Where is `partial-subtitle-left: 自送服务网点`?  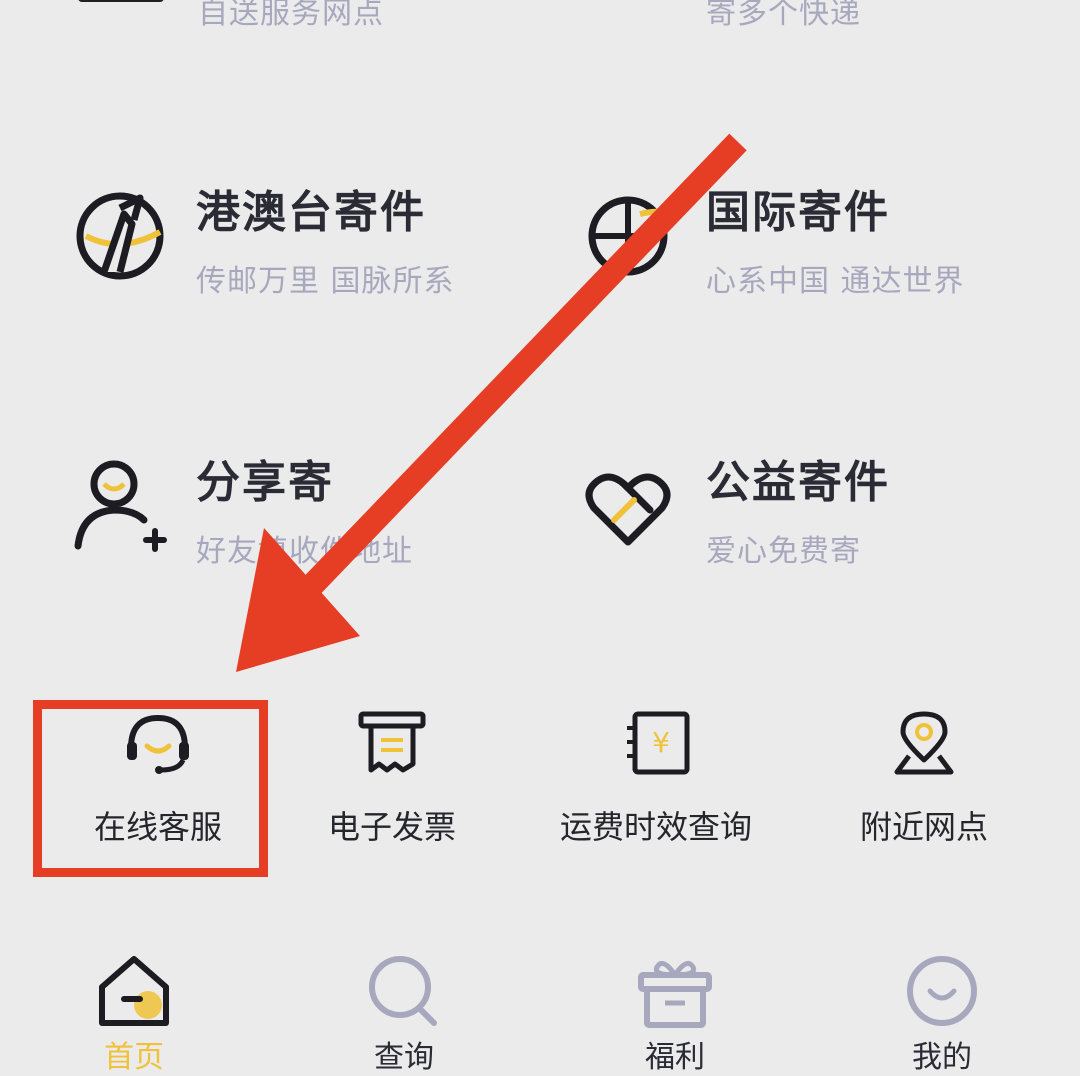 partial-subtitle-left: 自送服务网点 is located at coordinates (291, 15).